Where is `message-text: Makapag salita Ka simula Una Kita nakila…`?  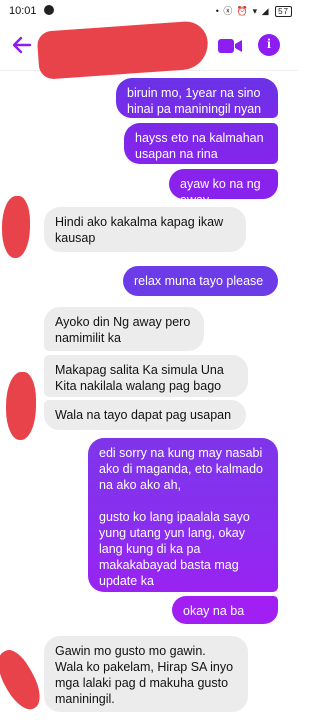 message-text: Makapag salita Ka simula Una Kita nakila… is located at coordinates (139, 378).